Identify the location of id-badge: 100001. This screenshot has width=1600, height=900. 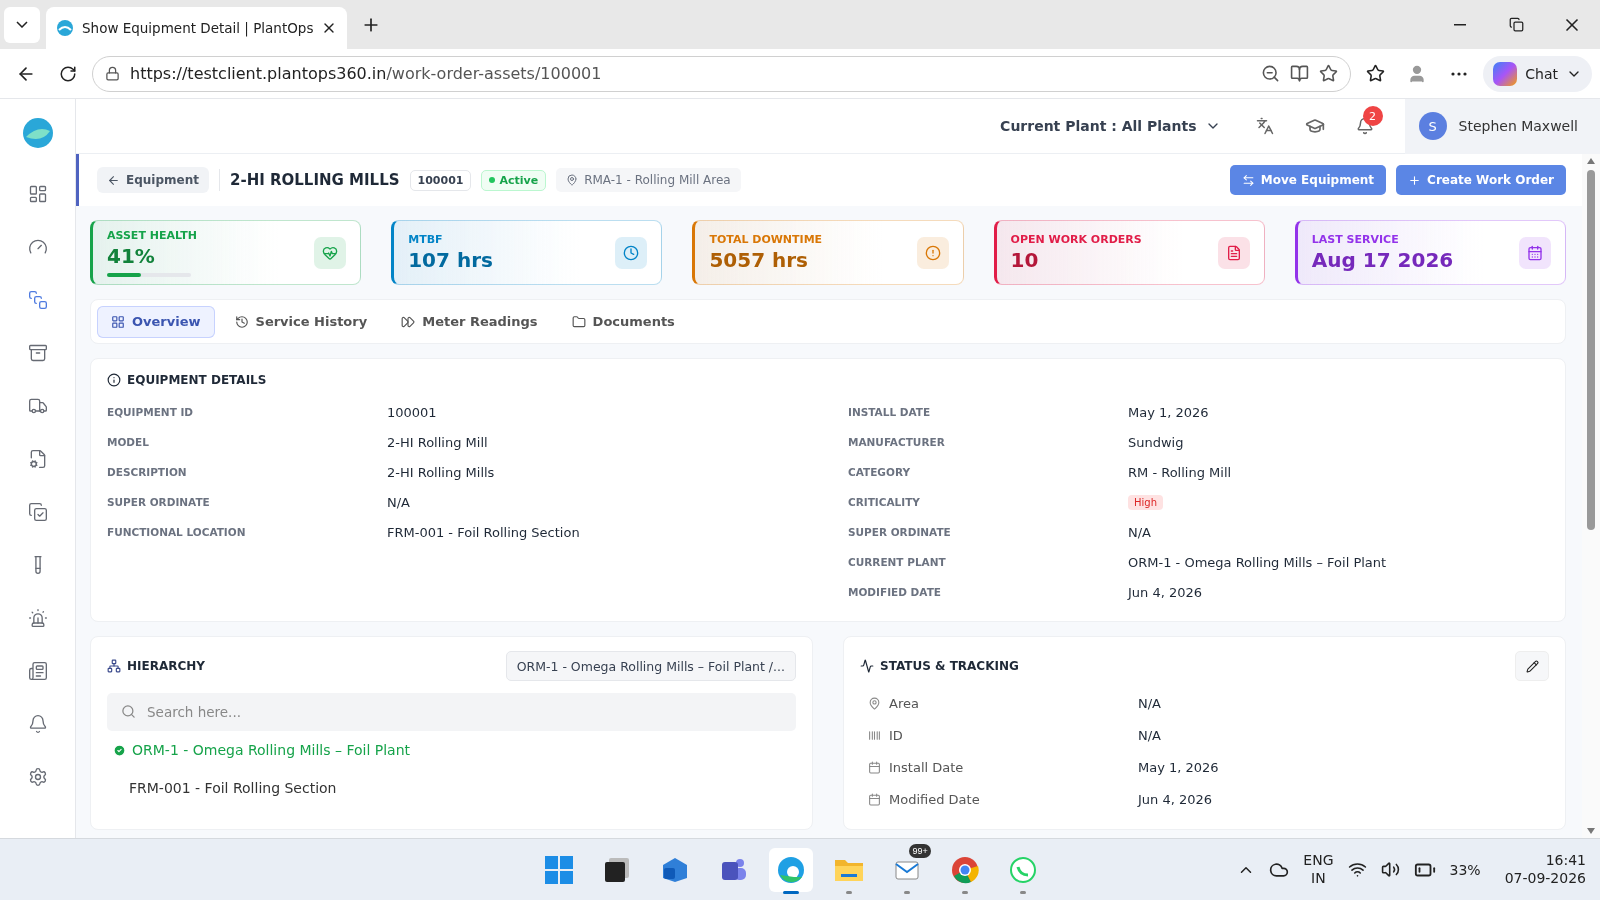
(440, 180).